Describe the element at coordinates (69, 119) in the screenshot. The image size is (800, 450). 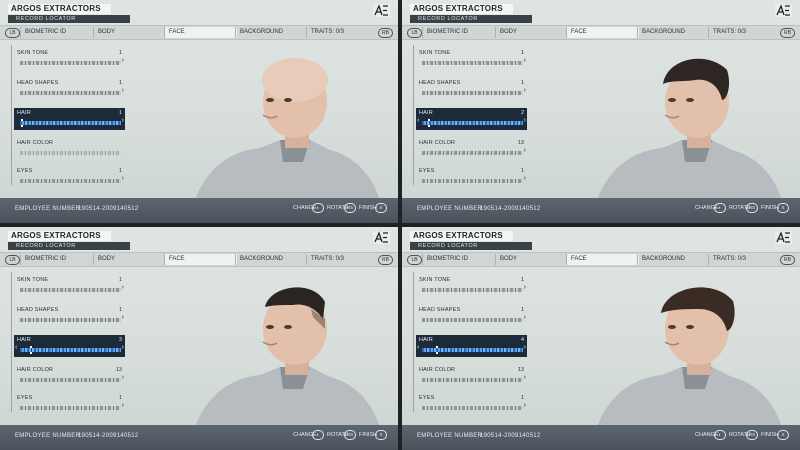
I see `hair-row: HAIR 1 ›` at that location.